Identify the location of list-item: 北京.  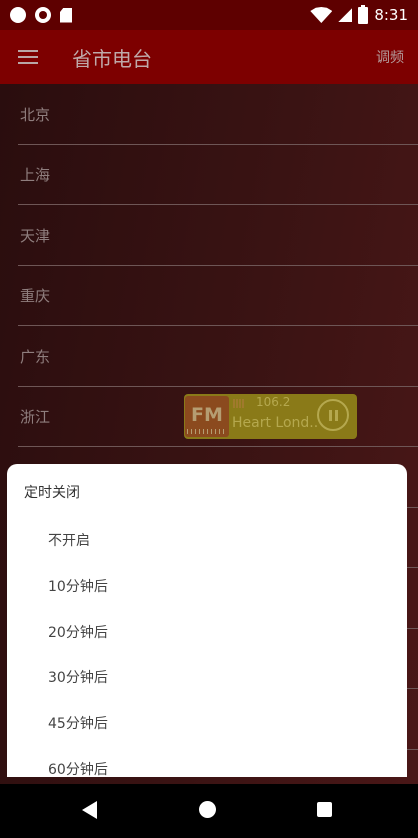
(218, 114).